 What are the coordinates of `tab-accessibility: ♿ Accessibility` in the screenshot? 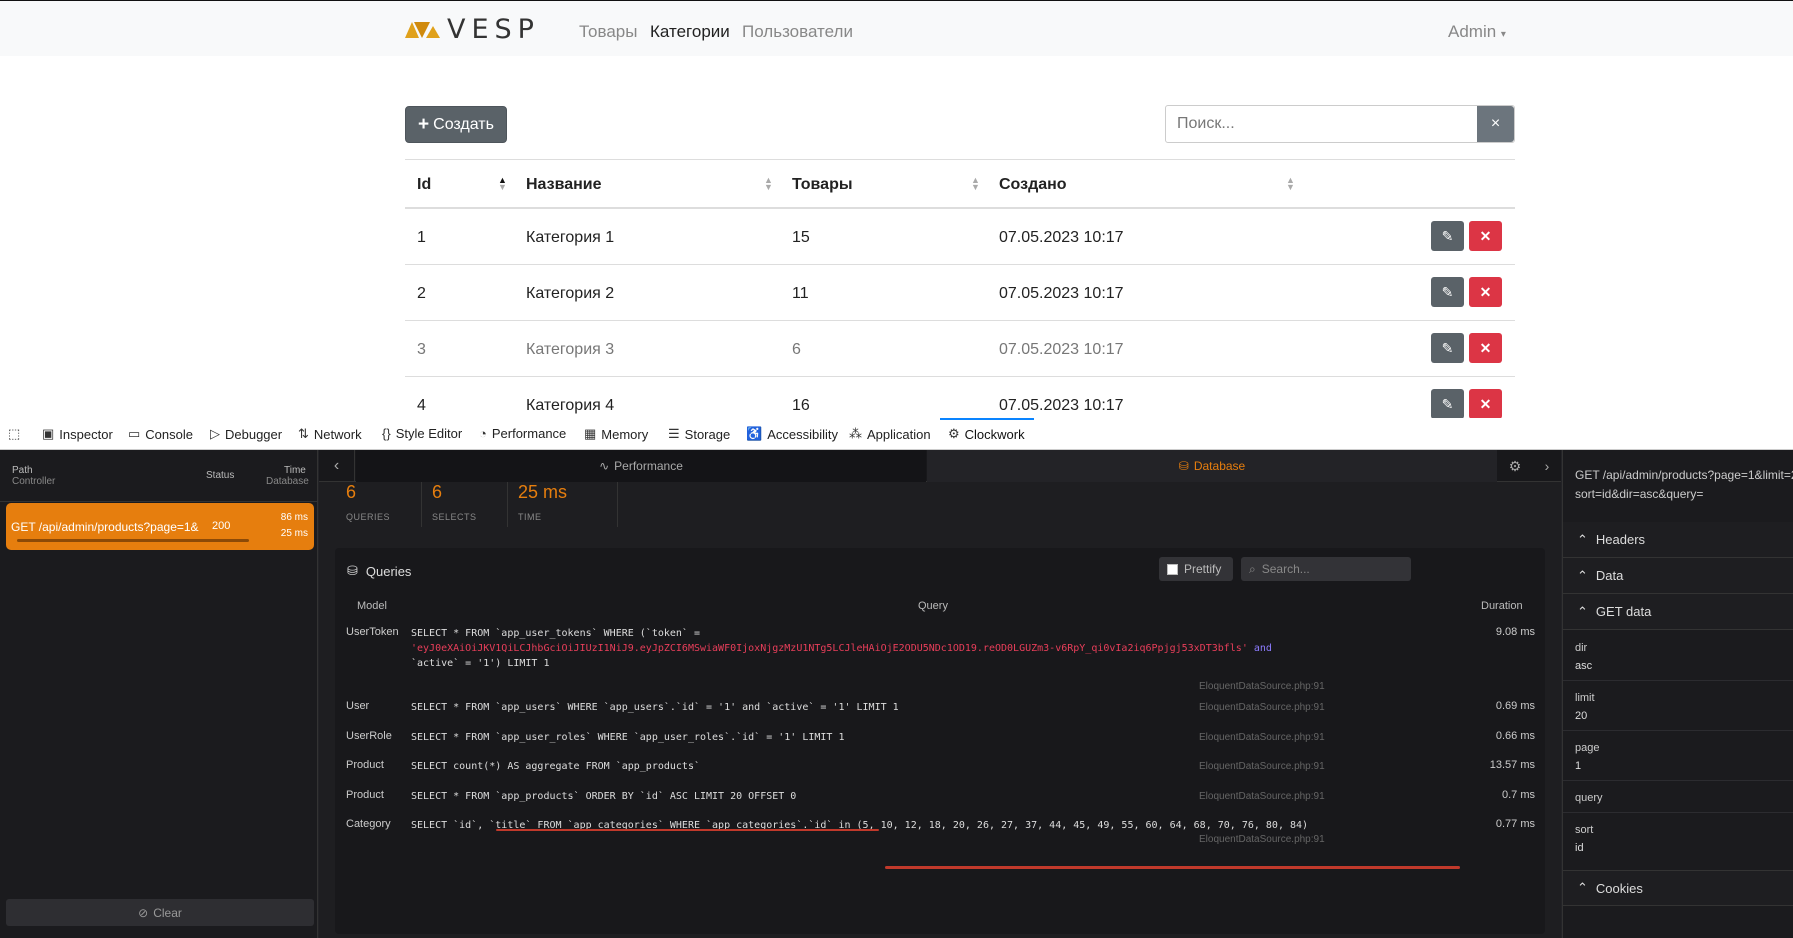 It's located at (792, 434).